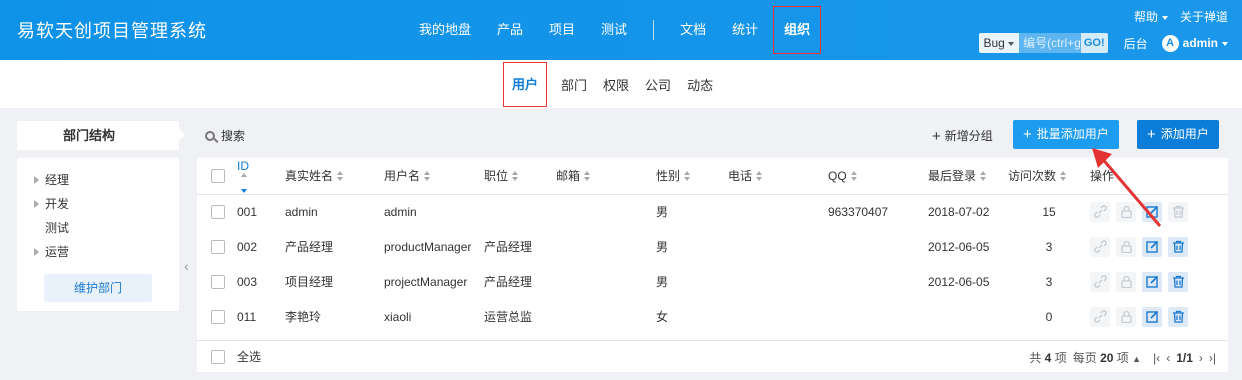 Image resolution: width=1242 pixels, height=380 pixels. I want to click on collapse-sidebar-icon: ‹, so click(186, 266).